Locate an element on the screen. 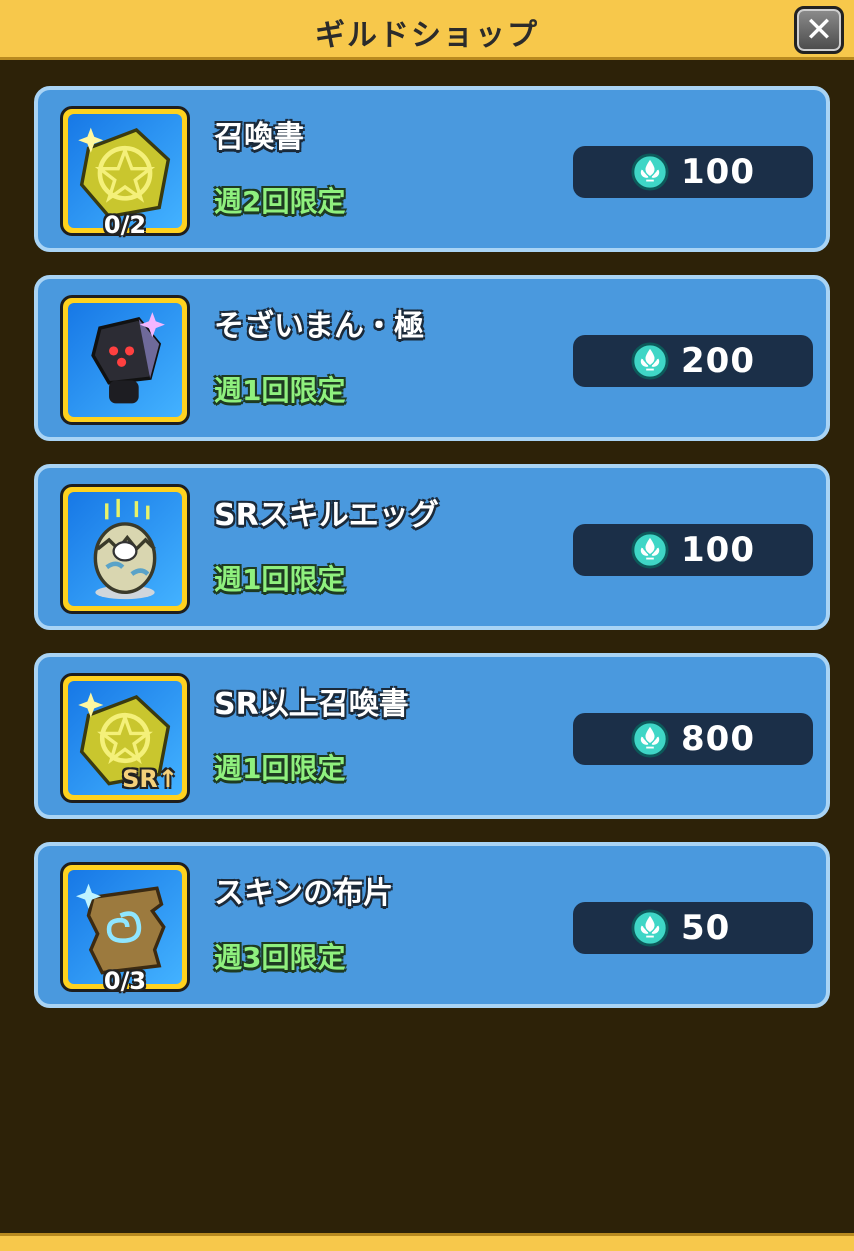 Image resolution: width=854 pixels, height=1251 pixels. shop-item-sr-summon-scroll: SR↑ SR以上召喚書 週1回限定 800 is located at coordinates (432, 736).